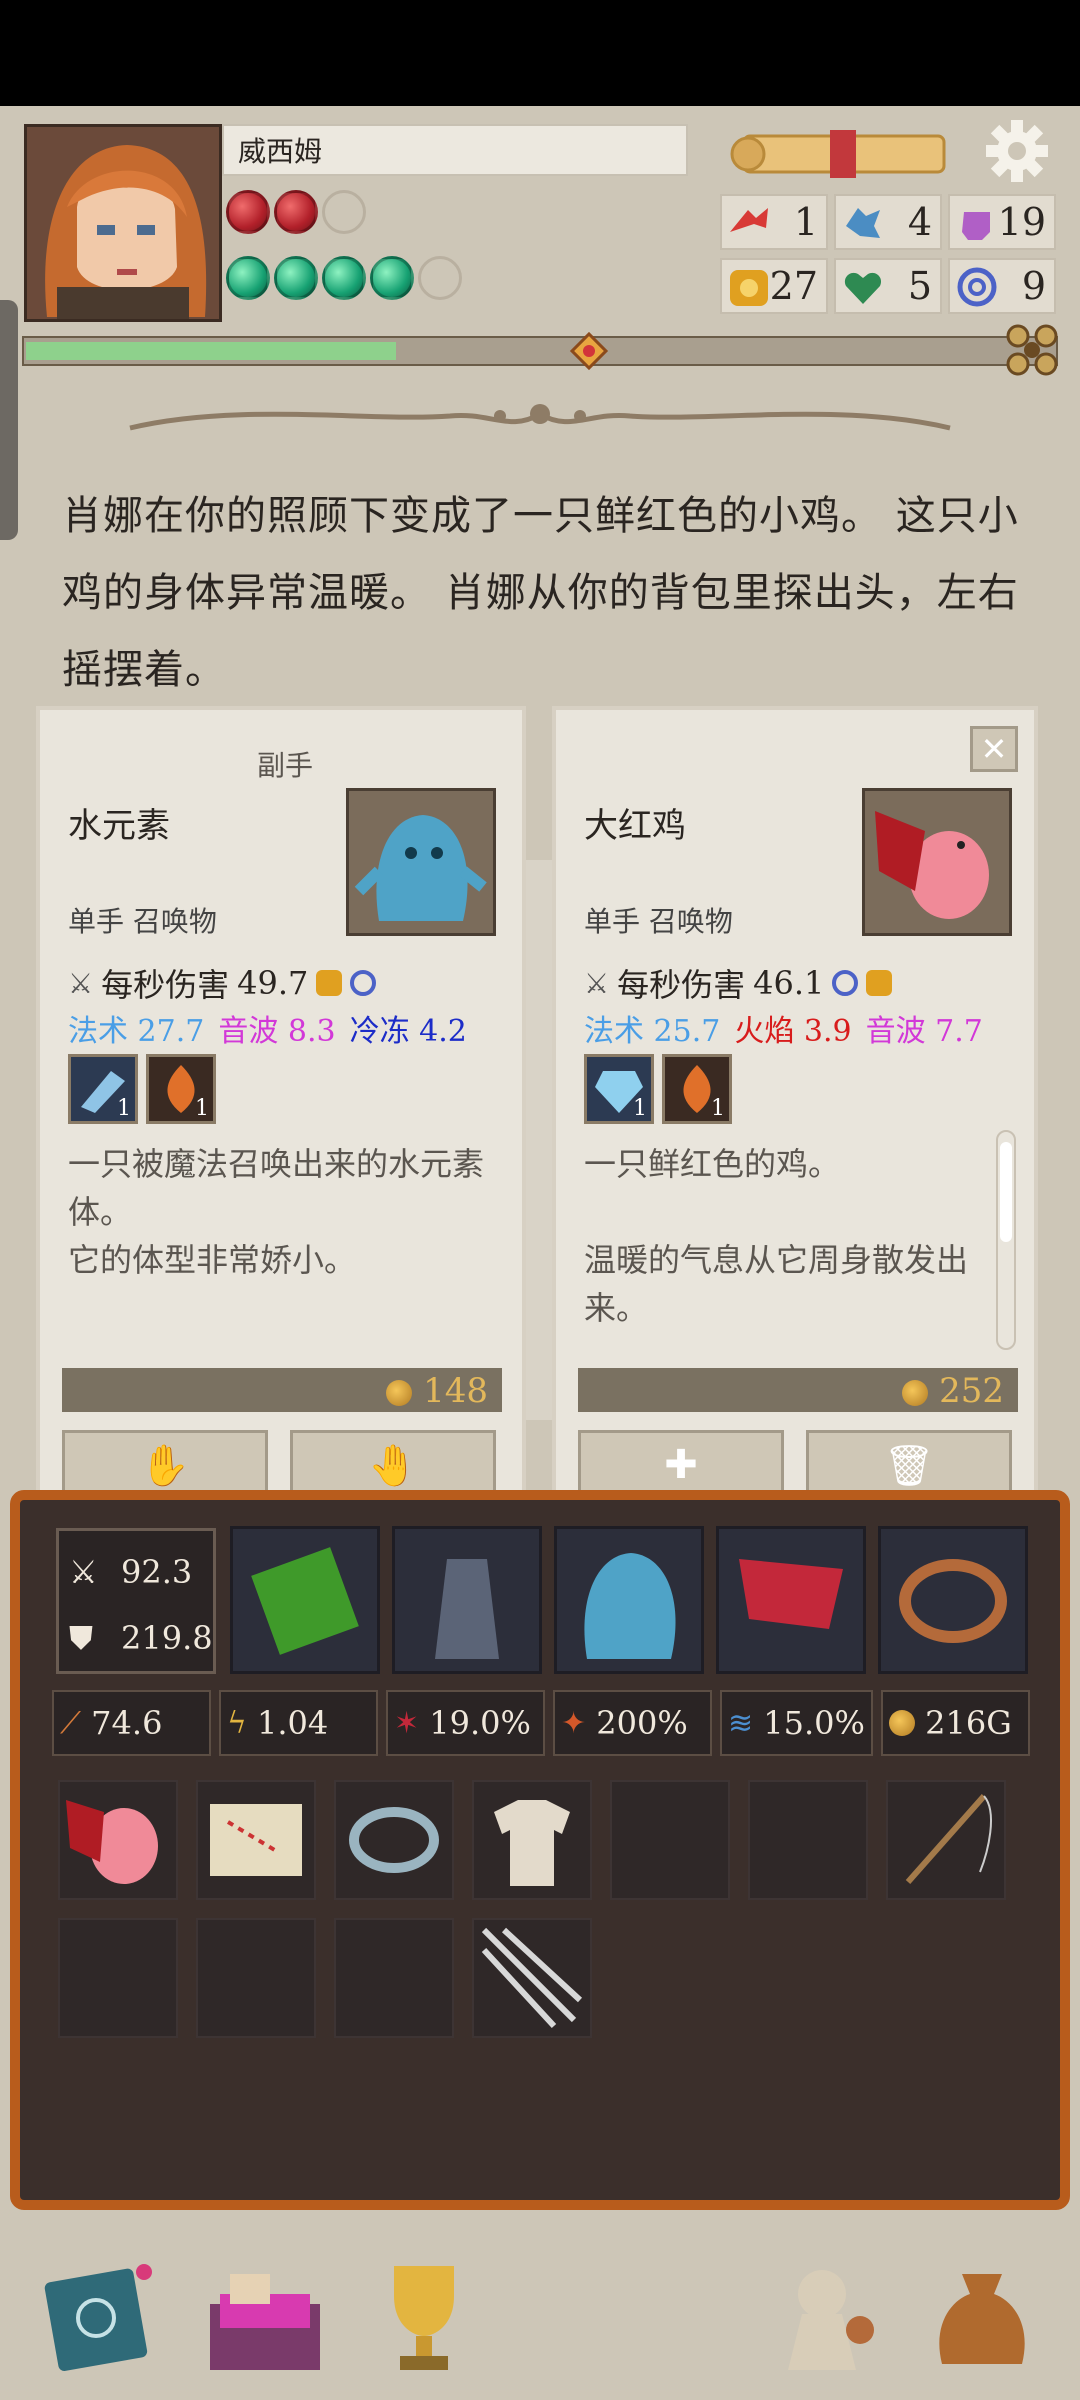  I want to click on status-bar, so click(540, 53).